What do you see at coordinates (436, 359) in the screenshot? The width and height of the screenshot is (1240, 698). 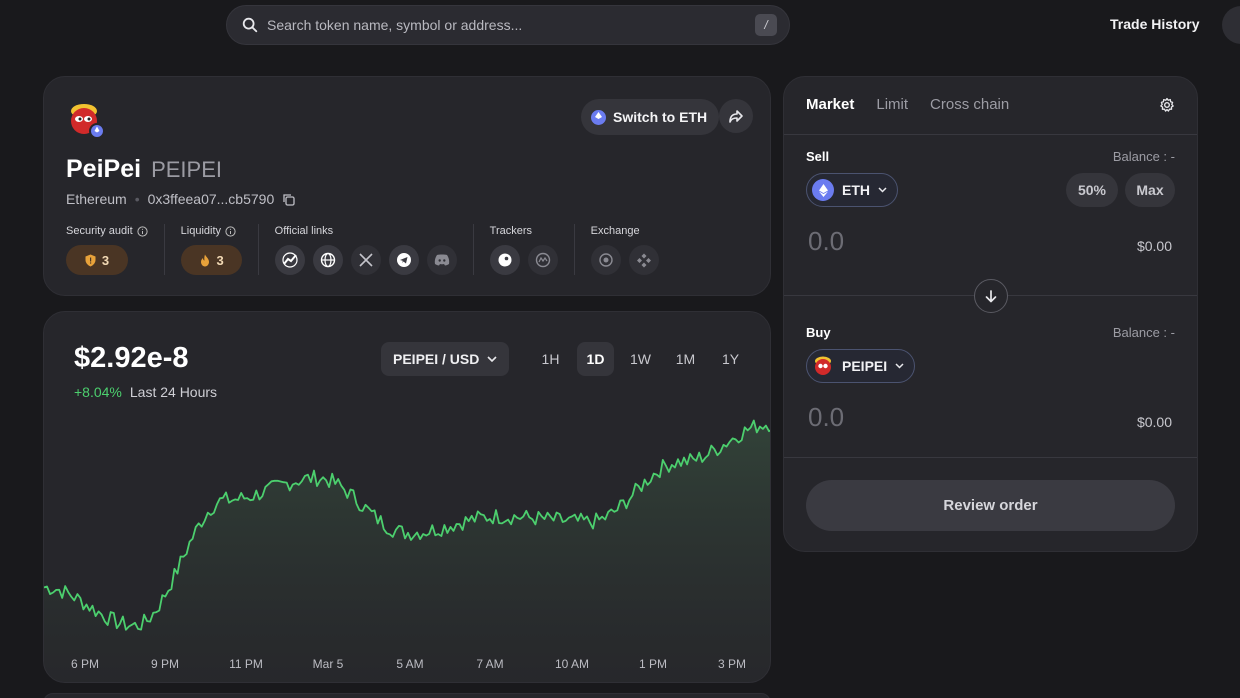 I see `pair-label: PEIPEI / USD` at bounding box center [436, 359].